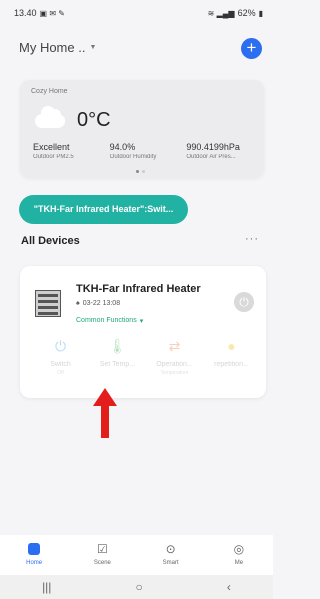  I want to click on back-icon: ‹, so click(229, 587).